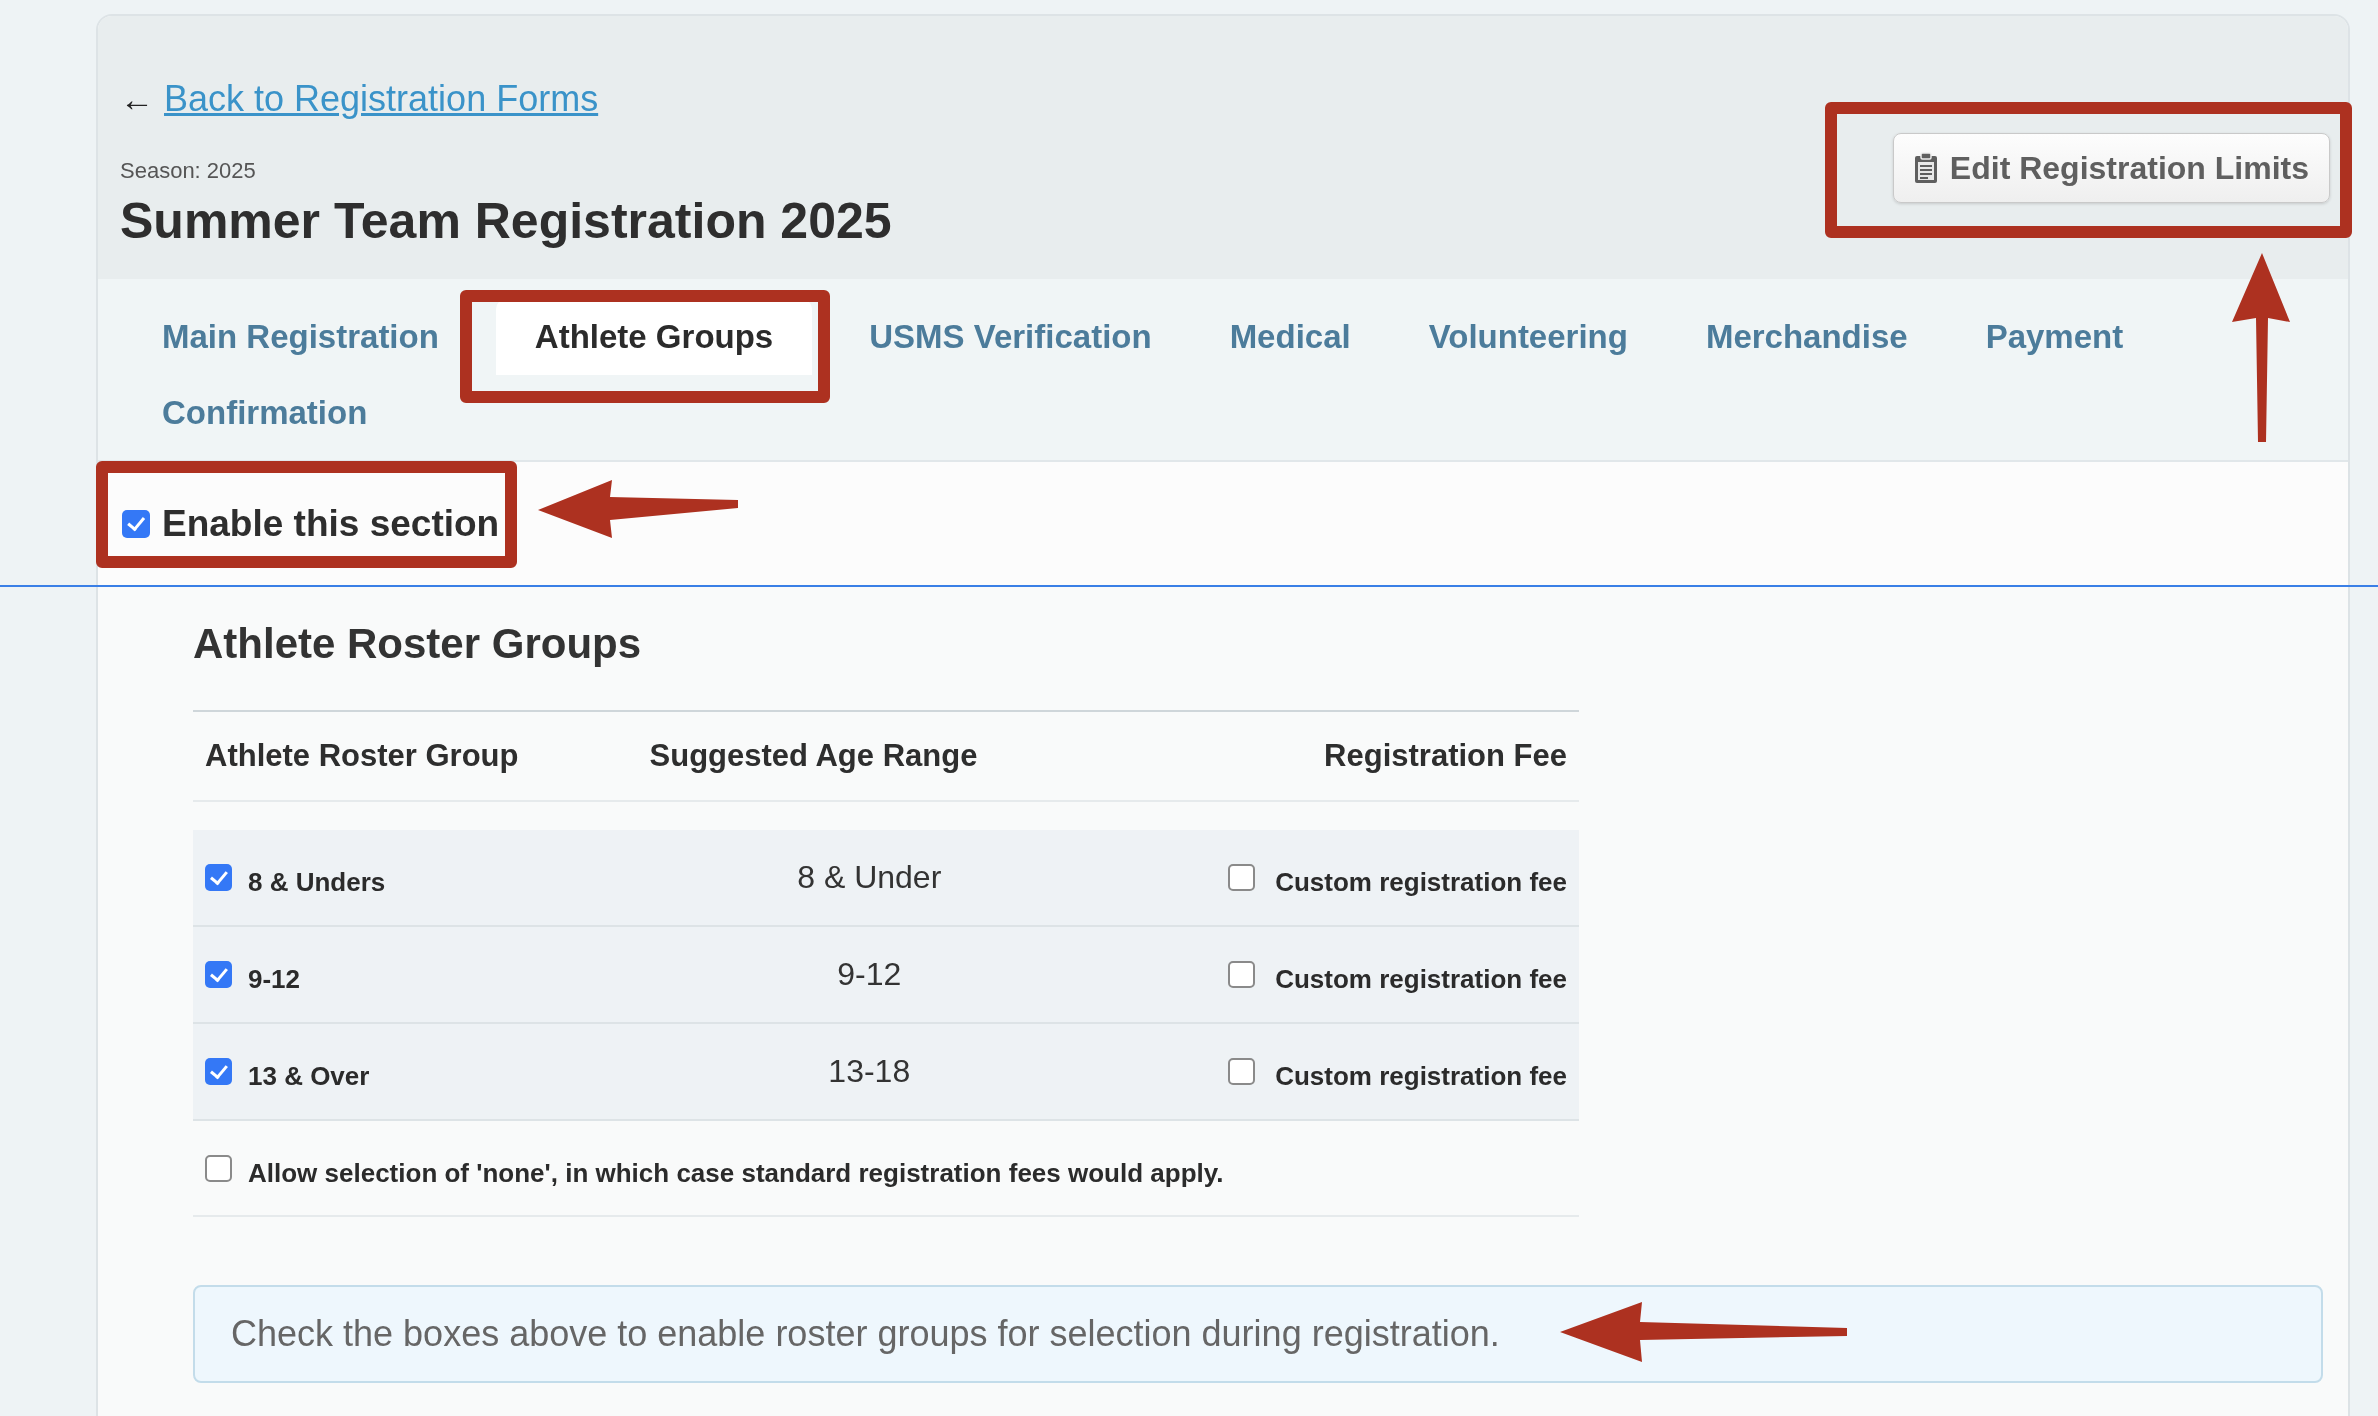 The width and height of the screenshot is (2378, 1416). What do you see at coordinates (300, 337) in the screenshot?
I see `tab: Main Registration` at bounding box center [300, 337].